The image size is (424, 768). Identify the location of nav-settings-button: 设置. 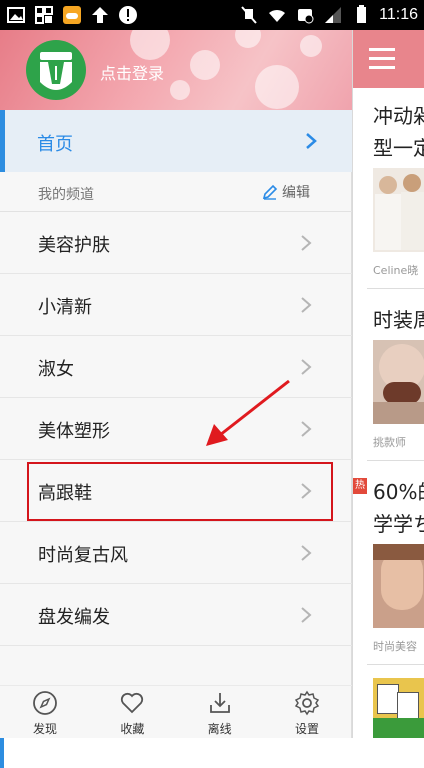
(307, 712).